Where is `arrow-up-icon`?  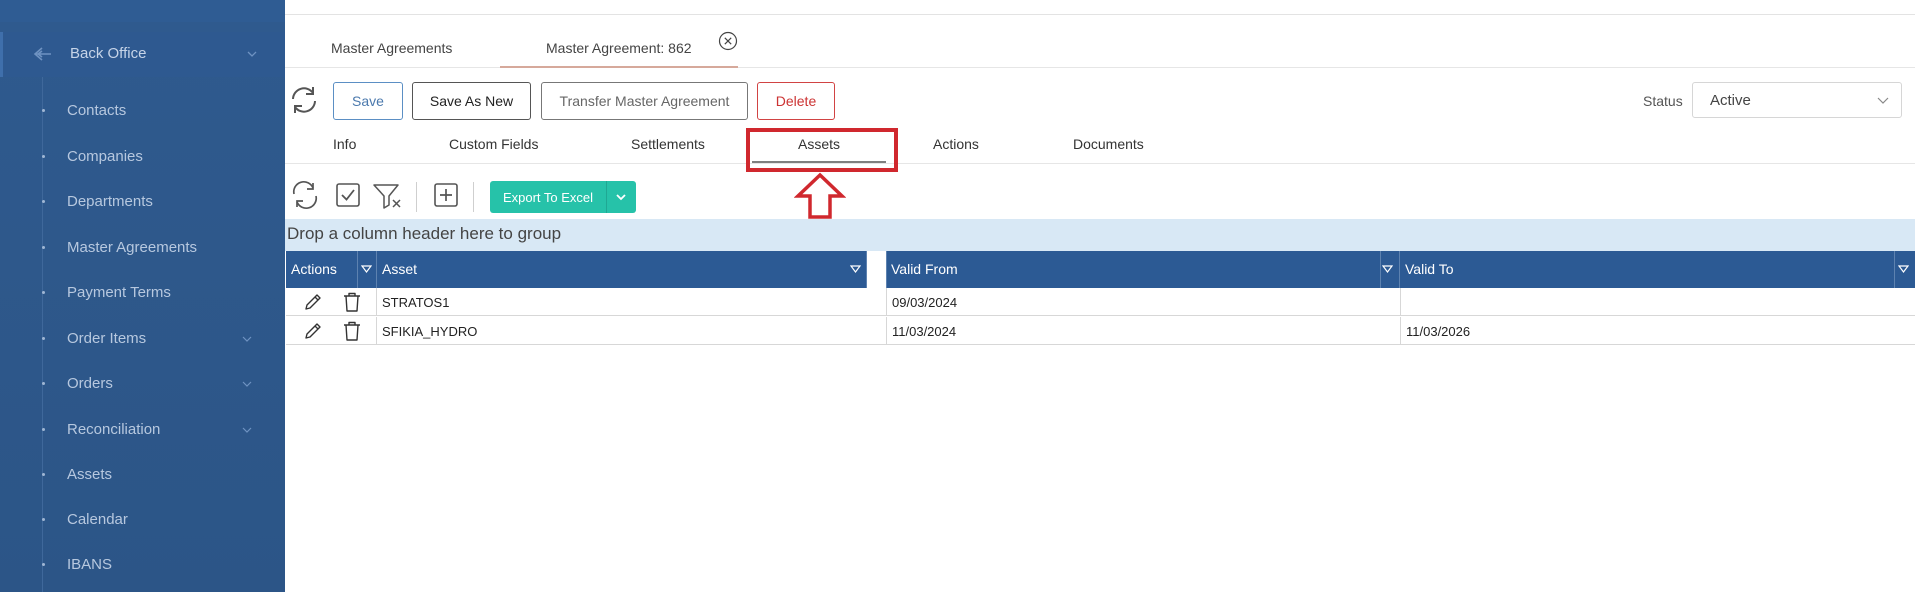
arrow-up-icon is located at coordinates (820, 195).